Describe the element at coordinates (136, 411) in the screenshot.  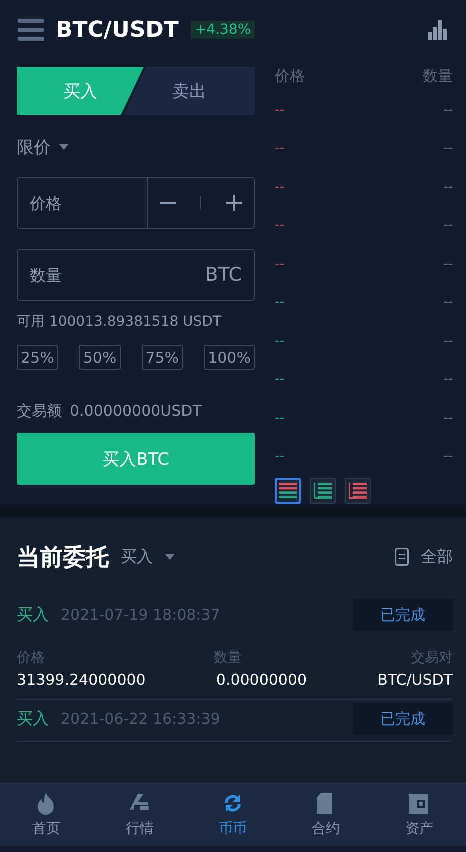
I see `turnover-value: 0.00000000USDT` at that location.